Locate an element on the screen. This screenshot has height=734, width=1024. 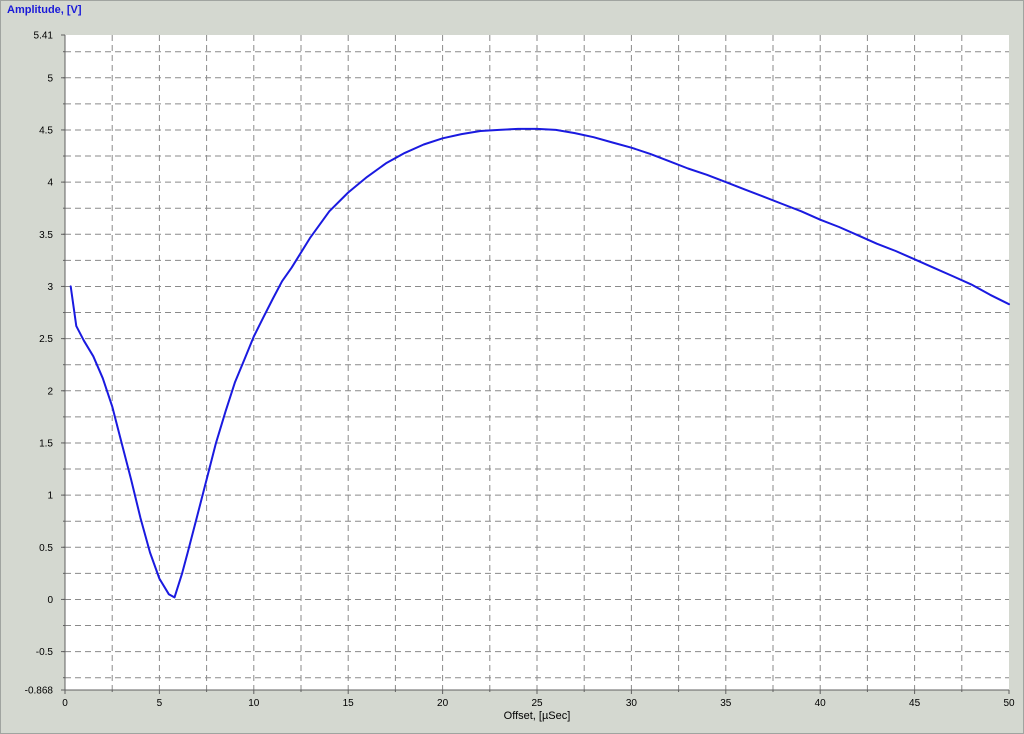
x-tick-label: 20 is located at coordinates (443, 703).